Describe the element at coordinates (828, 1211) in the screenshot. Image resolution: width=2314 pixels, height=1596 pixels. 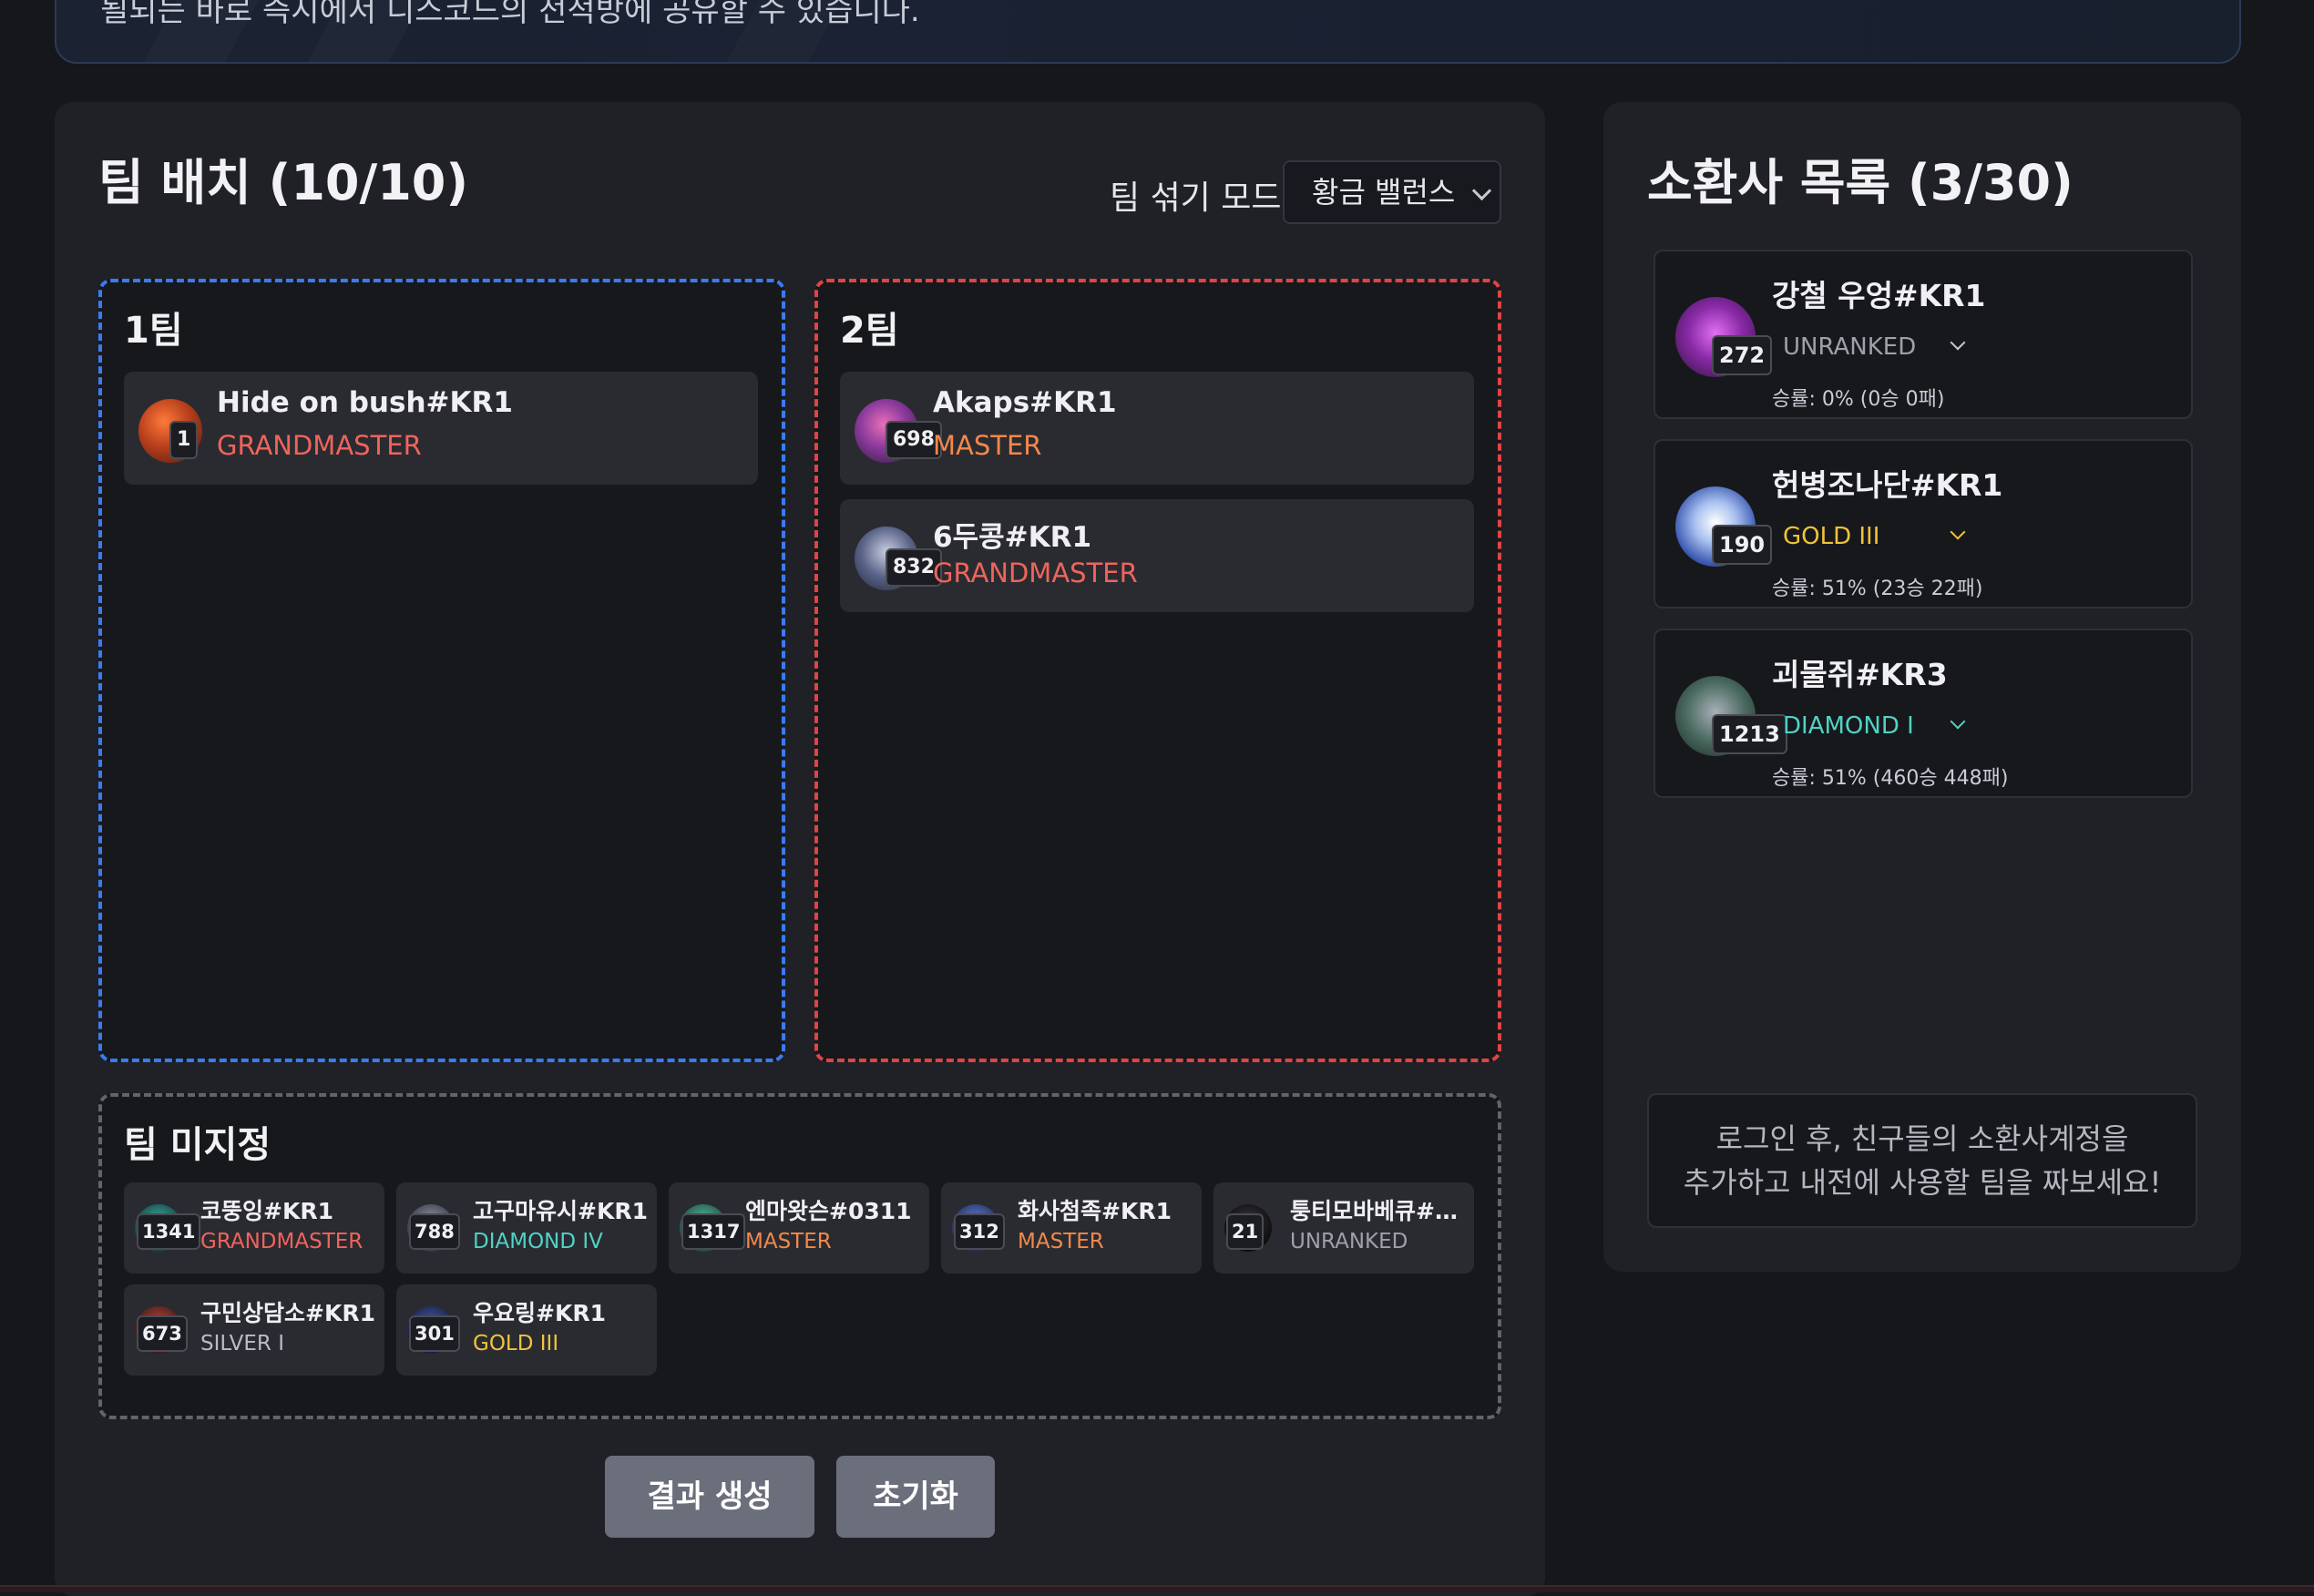
I see `player-name: 엔마왓슨#0311` at that location.